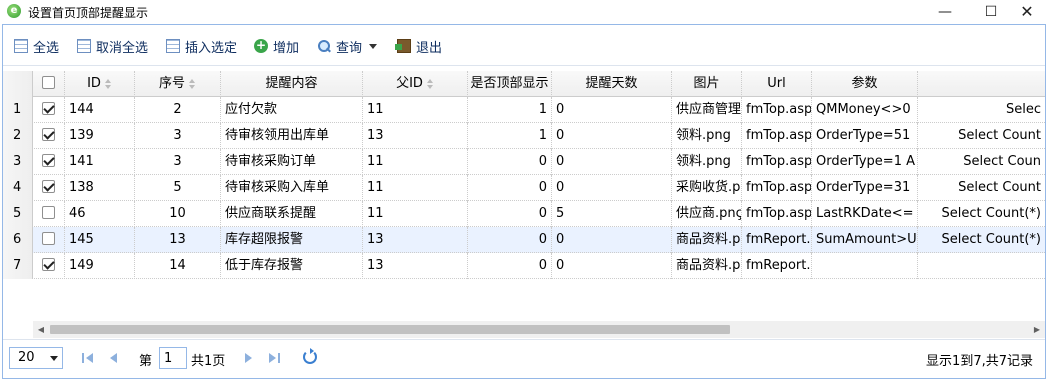 This screenshot has width=1050, height=383. I want to click on column-header-image: 图片, so click(707, 84).